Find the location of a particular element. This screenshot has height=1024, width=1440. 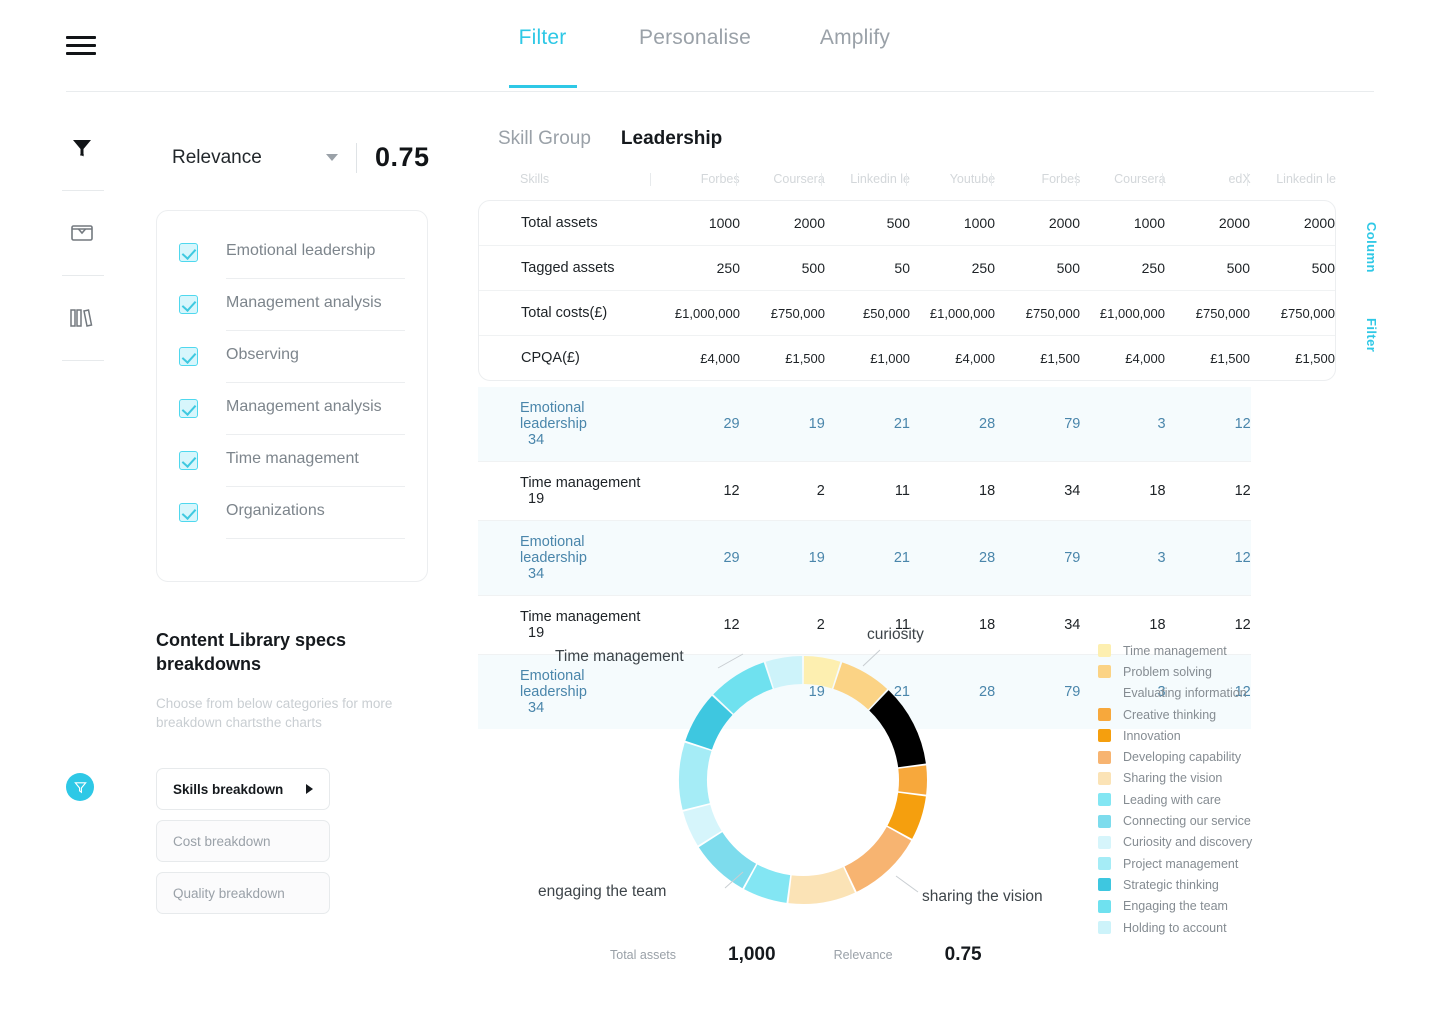

row-label: Tagged assets is located at coordinates (567, 268).